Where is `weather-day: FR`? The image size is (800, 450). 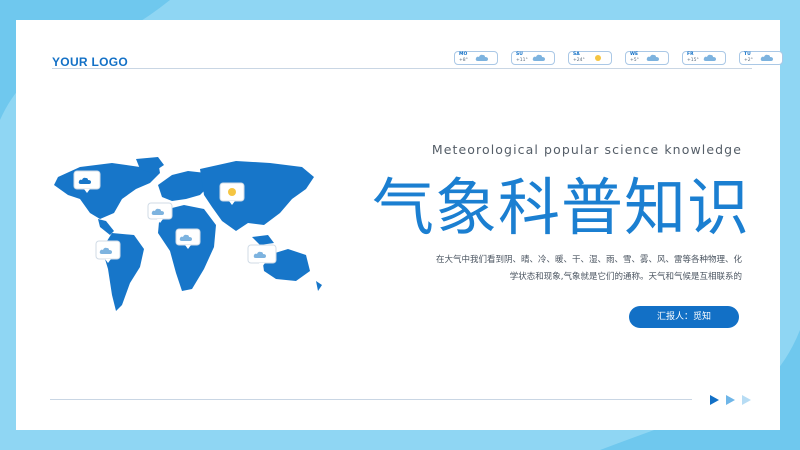 weather-day: FR is located at coordinates (690, 54).